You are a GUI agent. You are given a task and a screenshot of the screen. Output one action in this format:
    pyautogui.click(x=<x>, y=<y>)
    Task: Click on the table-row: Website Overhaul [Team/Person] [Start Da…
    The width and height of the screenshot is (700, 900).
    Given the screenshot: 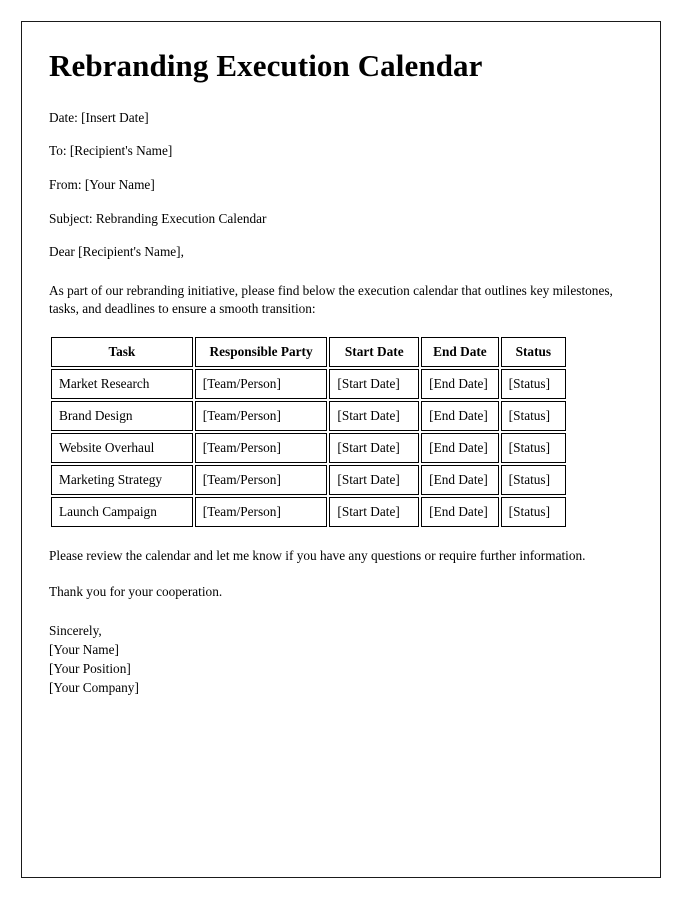 What is the action you would take?
    pyautogui.click(x=308, y=448)
    